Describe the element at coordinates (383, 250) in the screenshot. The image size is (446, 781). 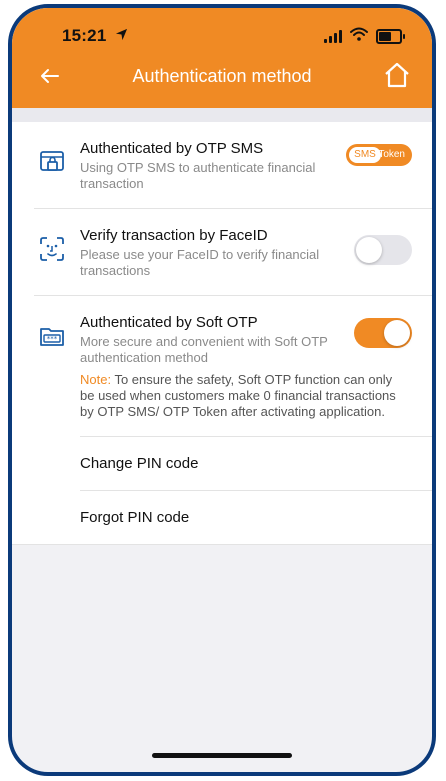
I see `faceid-toggle` at that location.